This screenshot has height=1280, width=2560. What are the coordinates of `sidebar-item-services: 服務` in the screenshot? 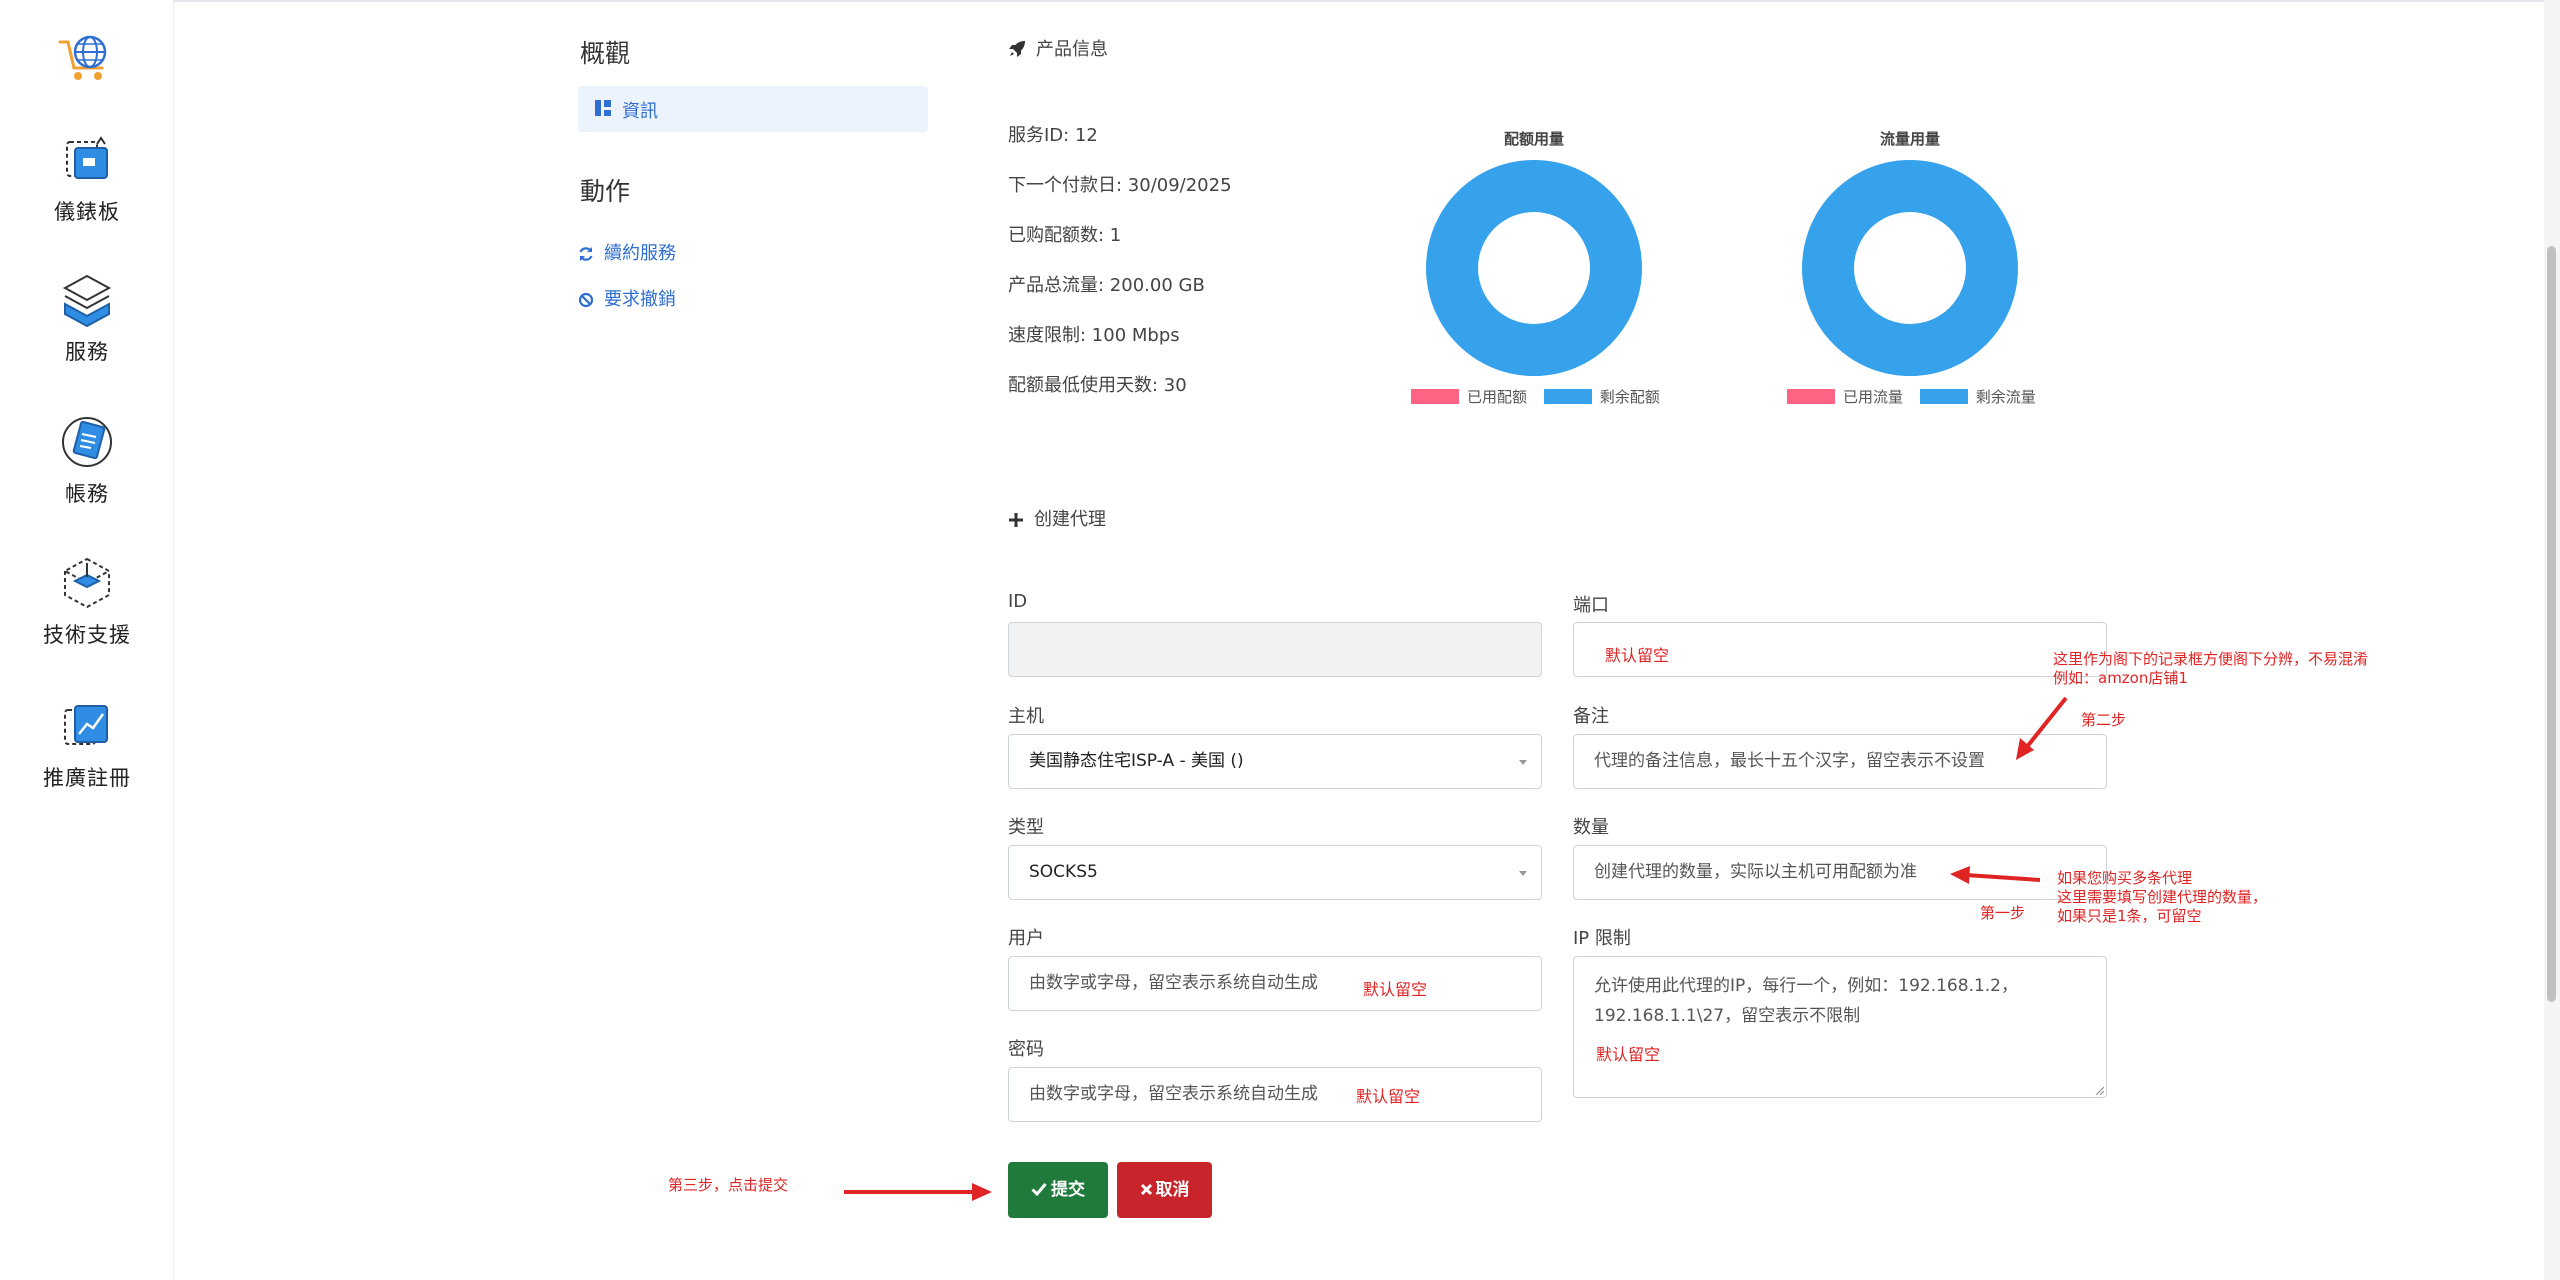 It's located at (87, 318).